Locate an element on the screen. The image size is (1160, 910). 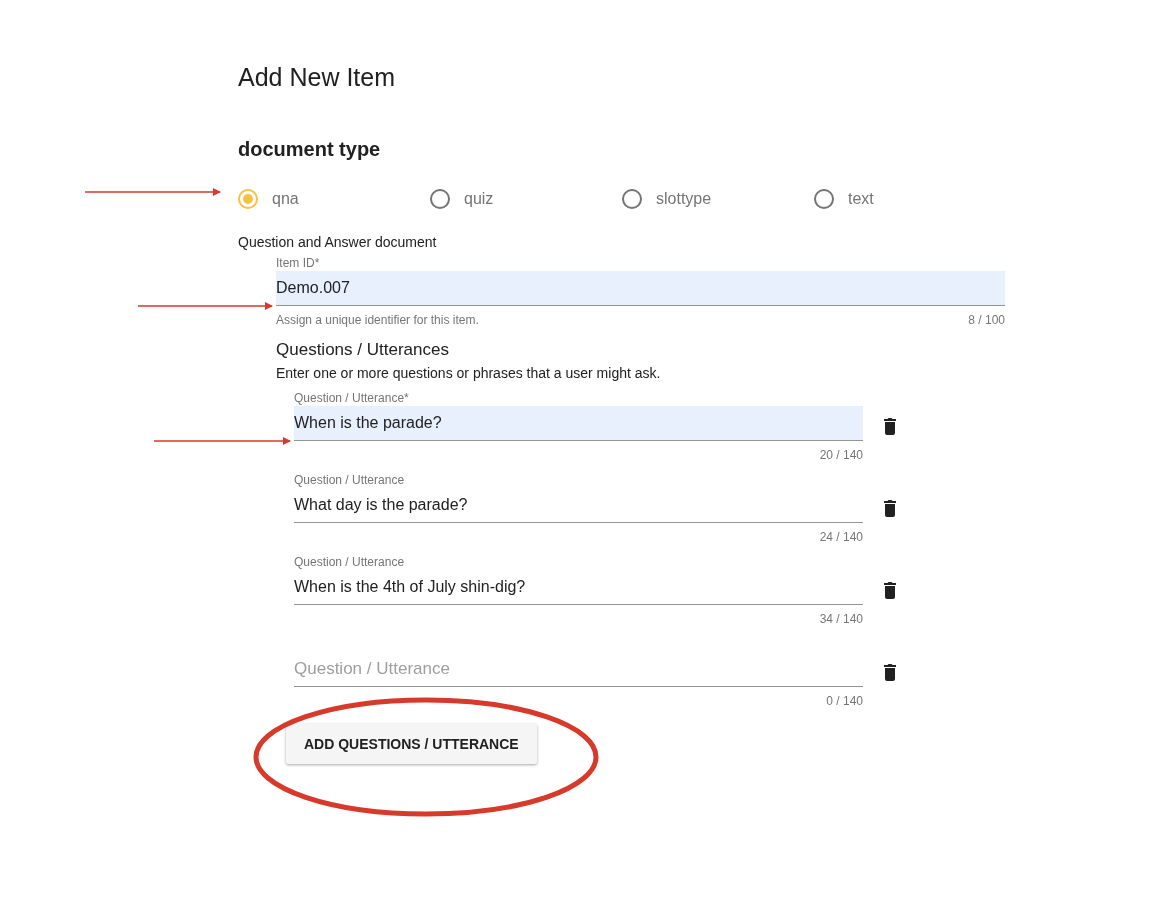
field-label: Question / Utterance* is located at coordinates (352, 398).